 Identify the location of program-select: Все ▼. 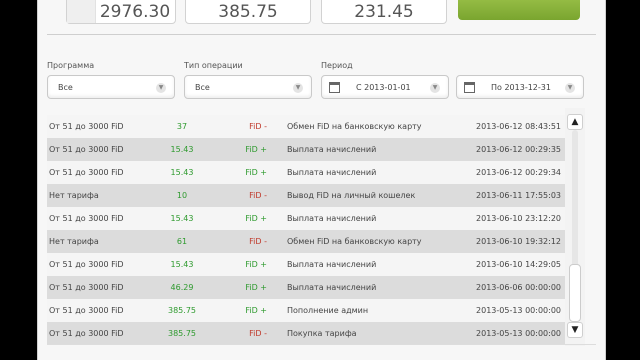
(111, 87).